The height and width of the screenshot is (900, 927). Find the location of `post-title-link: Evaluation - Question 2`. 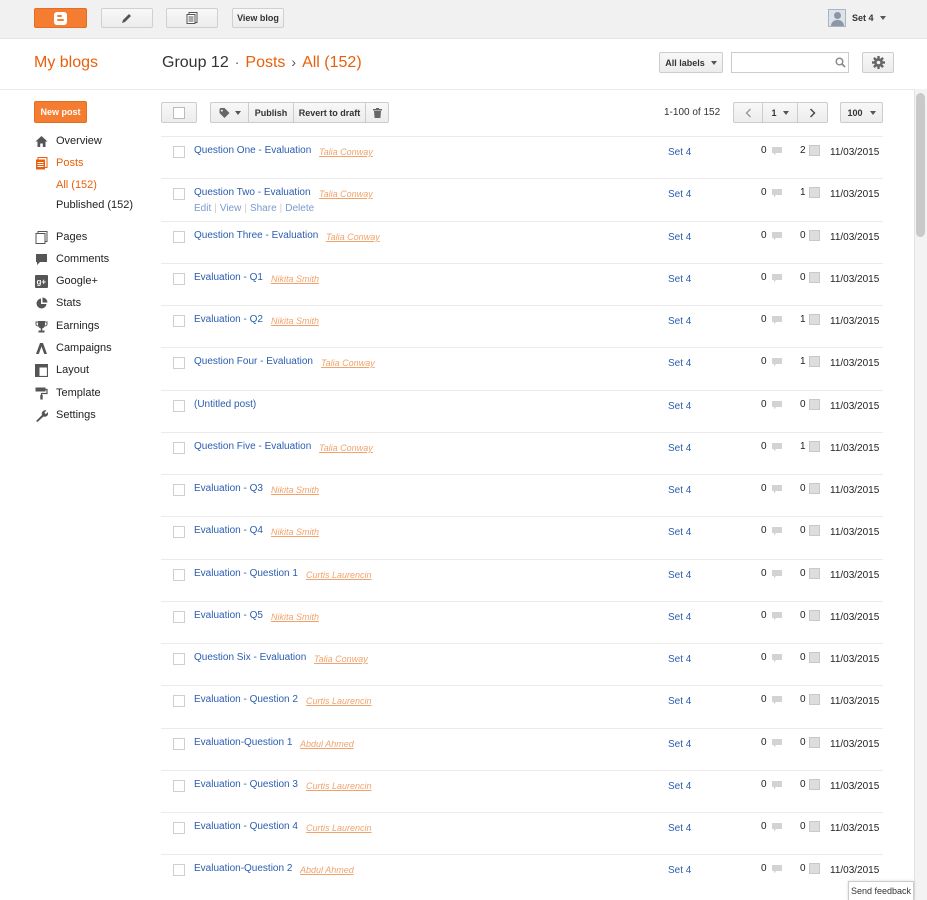

post-title-link: Evaluation - Question 2 is located at coordinates (246, 699).